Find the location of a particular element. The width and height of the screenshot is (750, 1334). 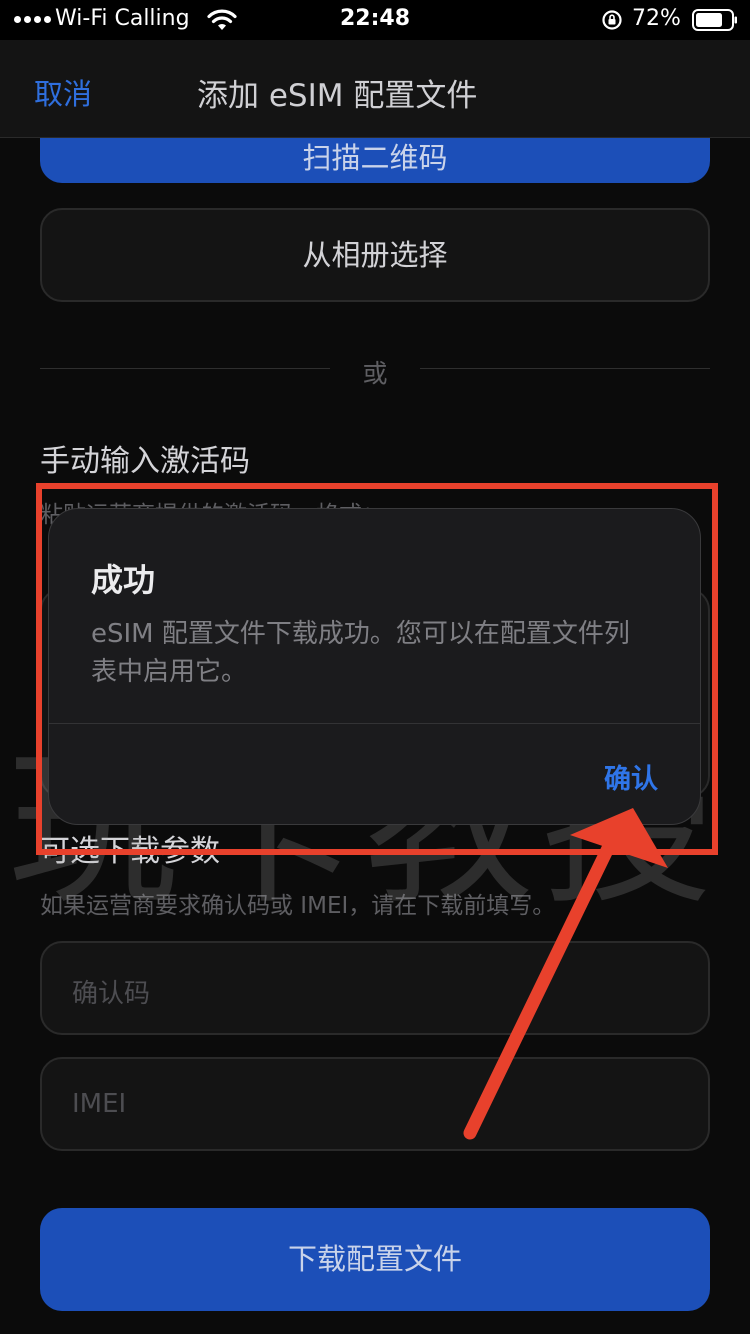

confirmation-code-placeholder: 确认码 is located at coordinates (111, 994).